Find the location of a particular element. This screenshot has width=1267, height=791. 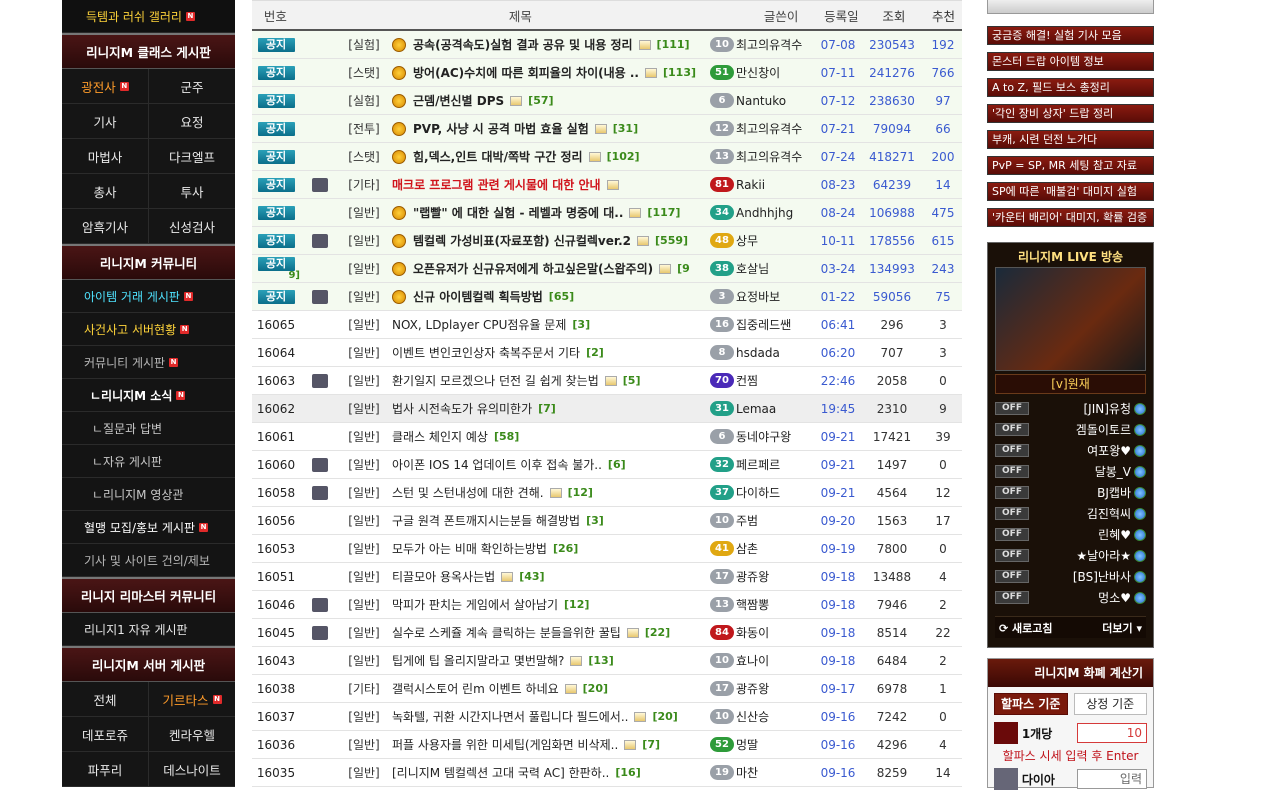

comment-count: [113] is located at coordinates (679, 72).